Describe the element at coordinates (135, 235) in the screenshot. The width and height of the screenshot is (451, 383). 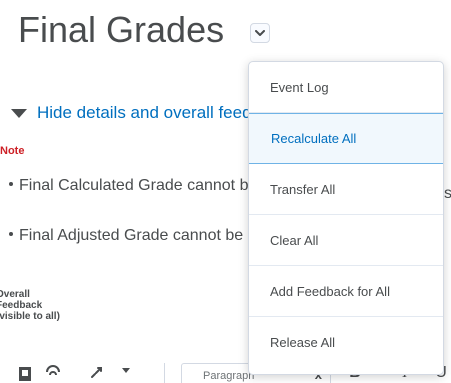
I see `note-text-adjusted: Final Adjusted Grade cannot be changed` at that location.